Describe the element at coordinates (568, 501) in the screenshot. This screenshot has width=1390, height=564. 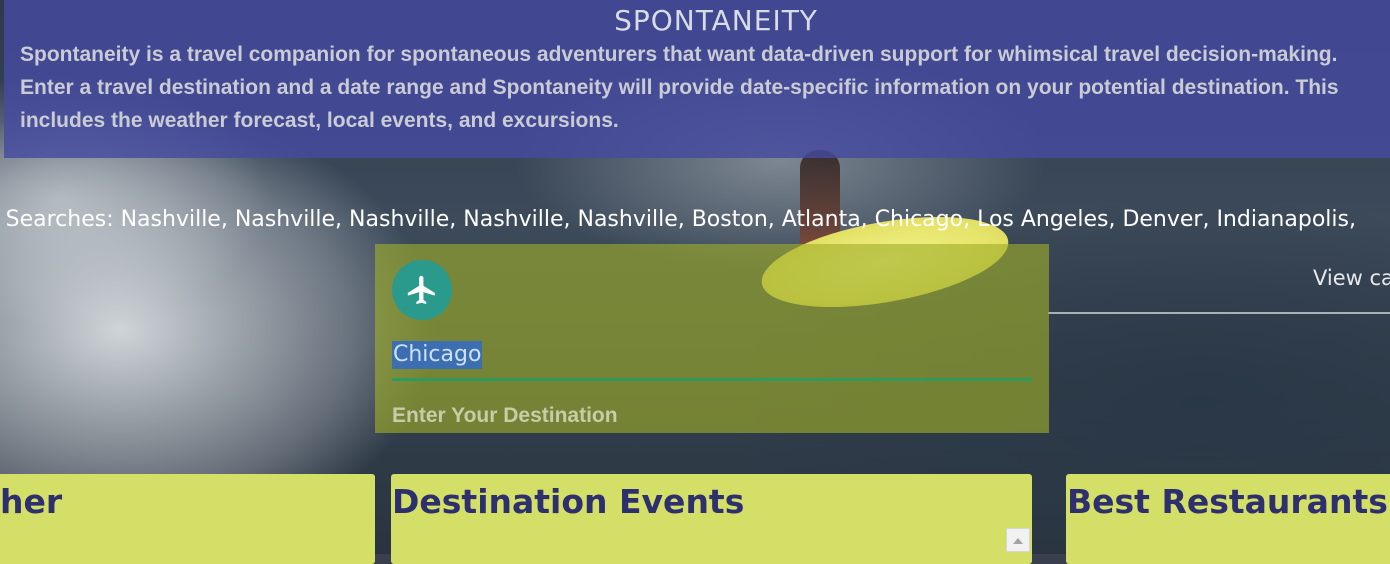
I see `events-card-title: Destination Events` at that location.